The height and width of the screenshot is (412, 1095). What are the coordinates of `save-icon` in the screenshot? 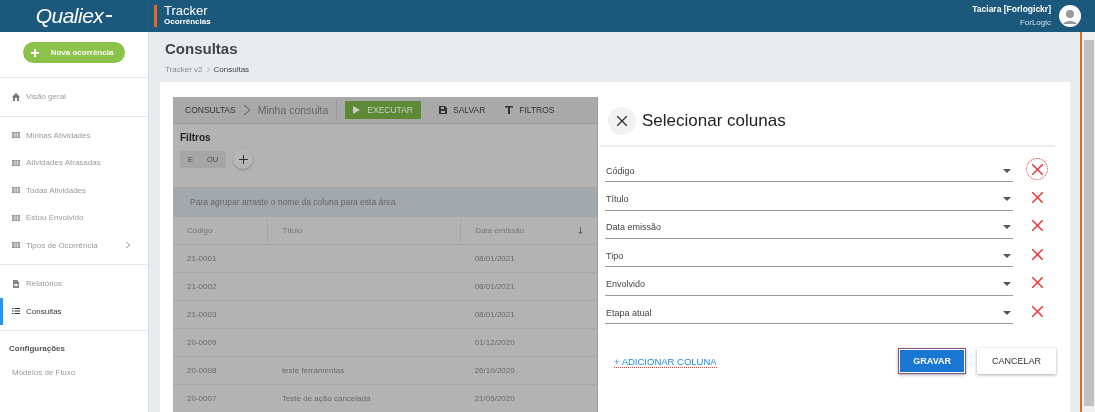 It's located at (443, 110).